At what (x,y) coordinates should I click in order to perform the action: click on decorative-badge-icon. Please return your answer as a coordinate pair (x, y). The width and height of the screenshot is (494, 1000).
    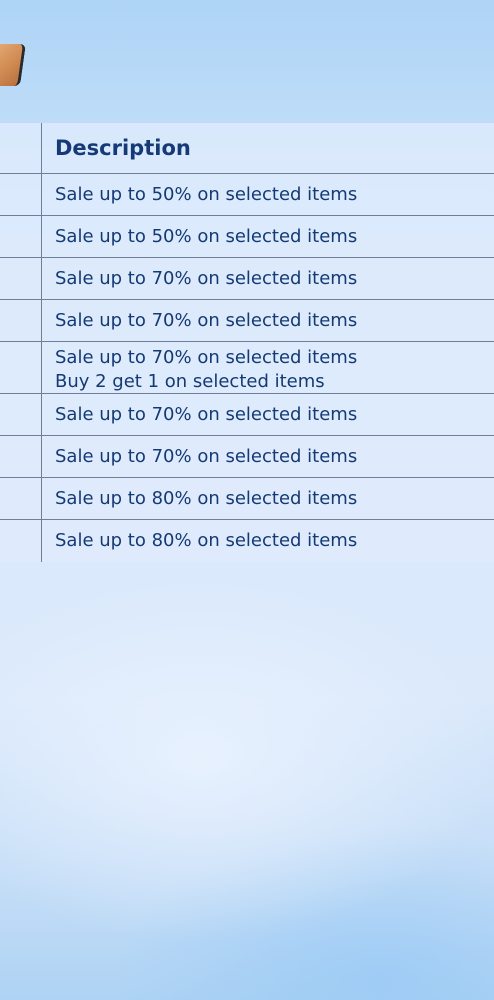
    Looking at the image, I should click on (13, 65).